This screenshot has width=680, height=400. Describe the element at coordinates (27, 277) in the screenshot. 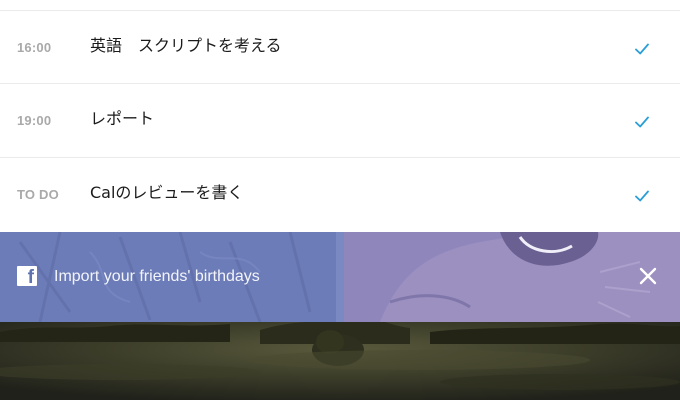

I see `facebook-icon: f` at that location.